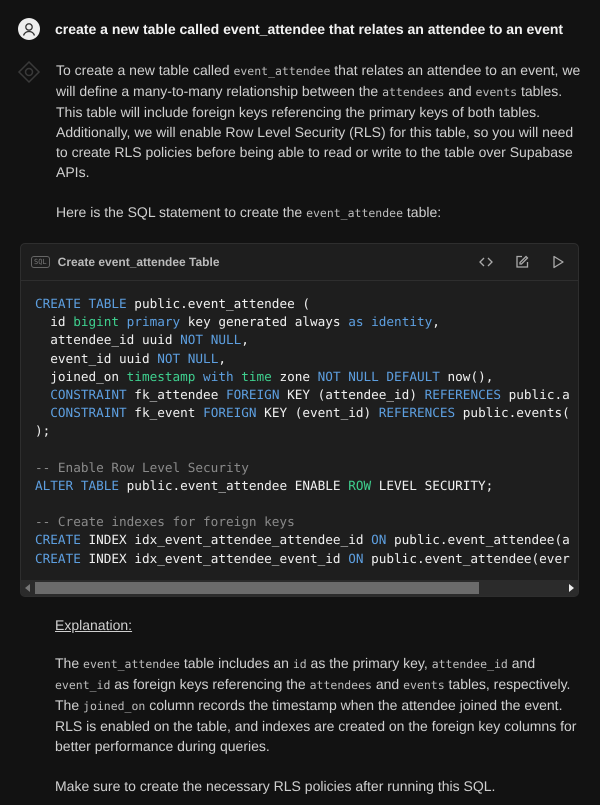  What do you see at coordinates (299, 588) in the screenshot?
I see `horizontal-scrollbar` at bounding box center [299, 588].